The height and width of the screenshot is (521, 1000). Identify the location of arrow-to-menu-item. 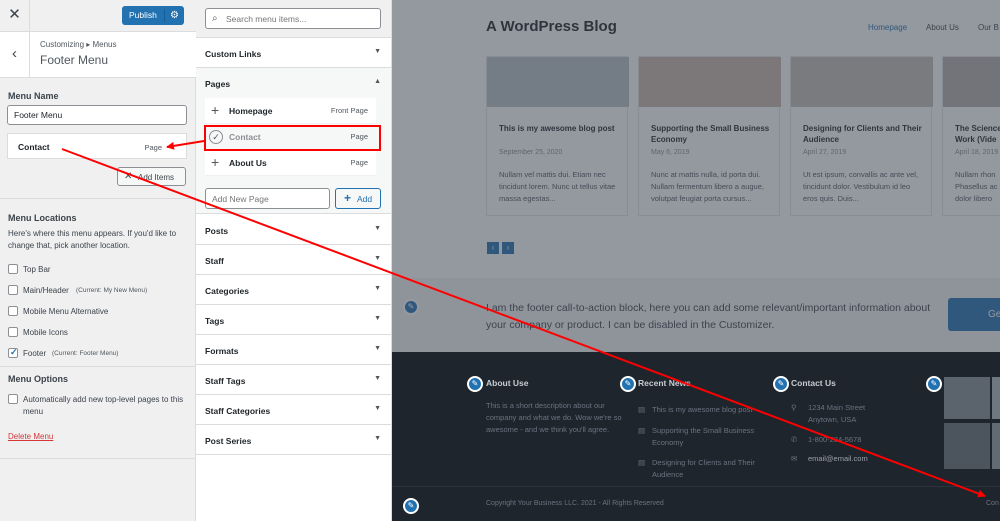
(185, 145).